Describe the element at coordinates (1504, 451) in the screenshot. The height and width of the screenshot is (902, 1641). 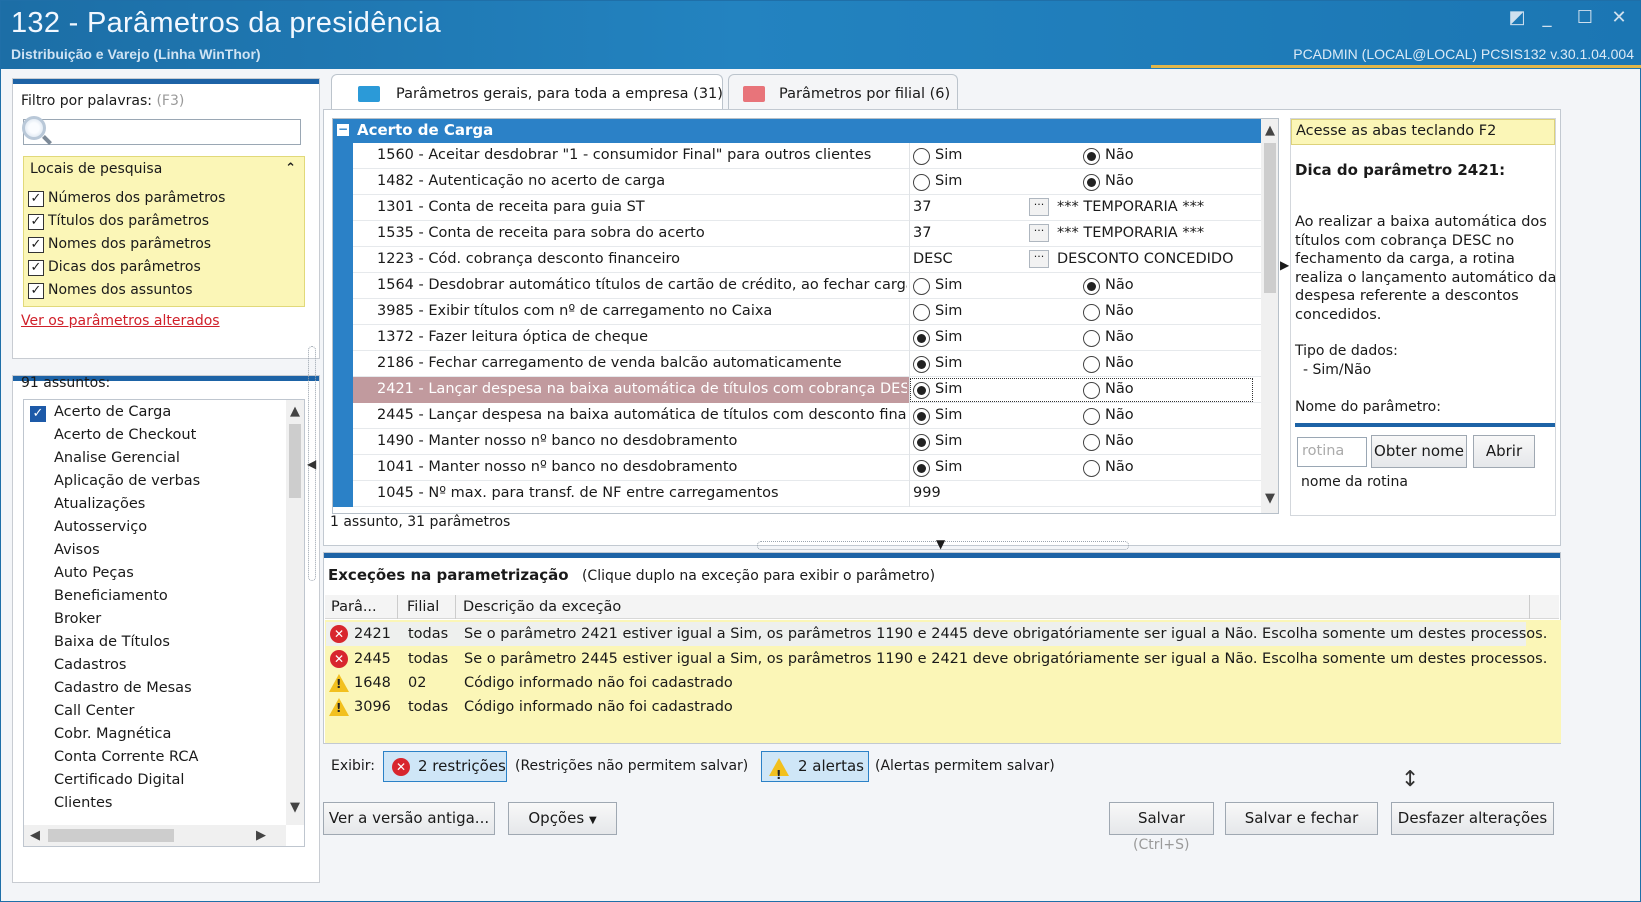
I see `open-button: Abrir` at that location.